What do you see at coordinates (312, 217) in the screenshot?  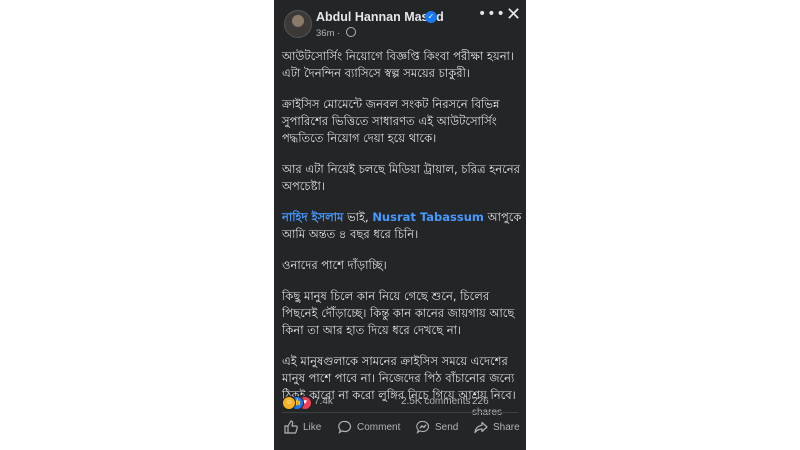 I see `mention-link: নাহিদ ইসলাম` at bounding box center [312, 217].